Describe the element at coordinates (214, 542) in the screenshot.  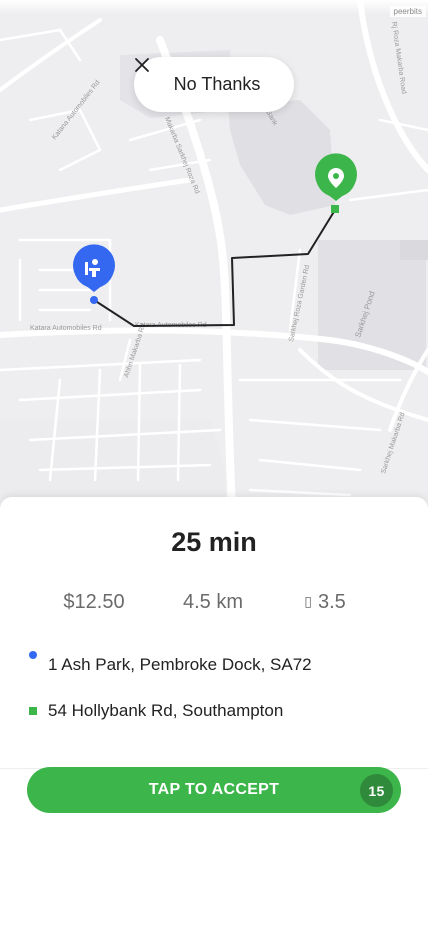
I see `trip-duration: 25 min` at that location.